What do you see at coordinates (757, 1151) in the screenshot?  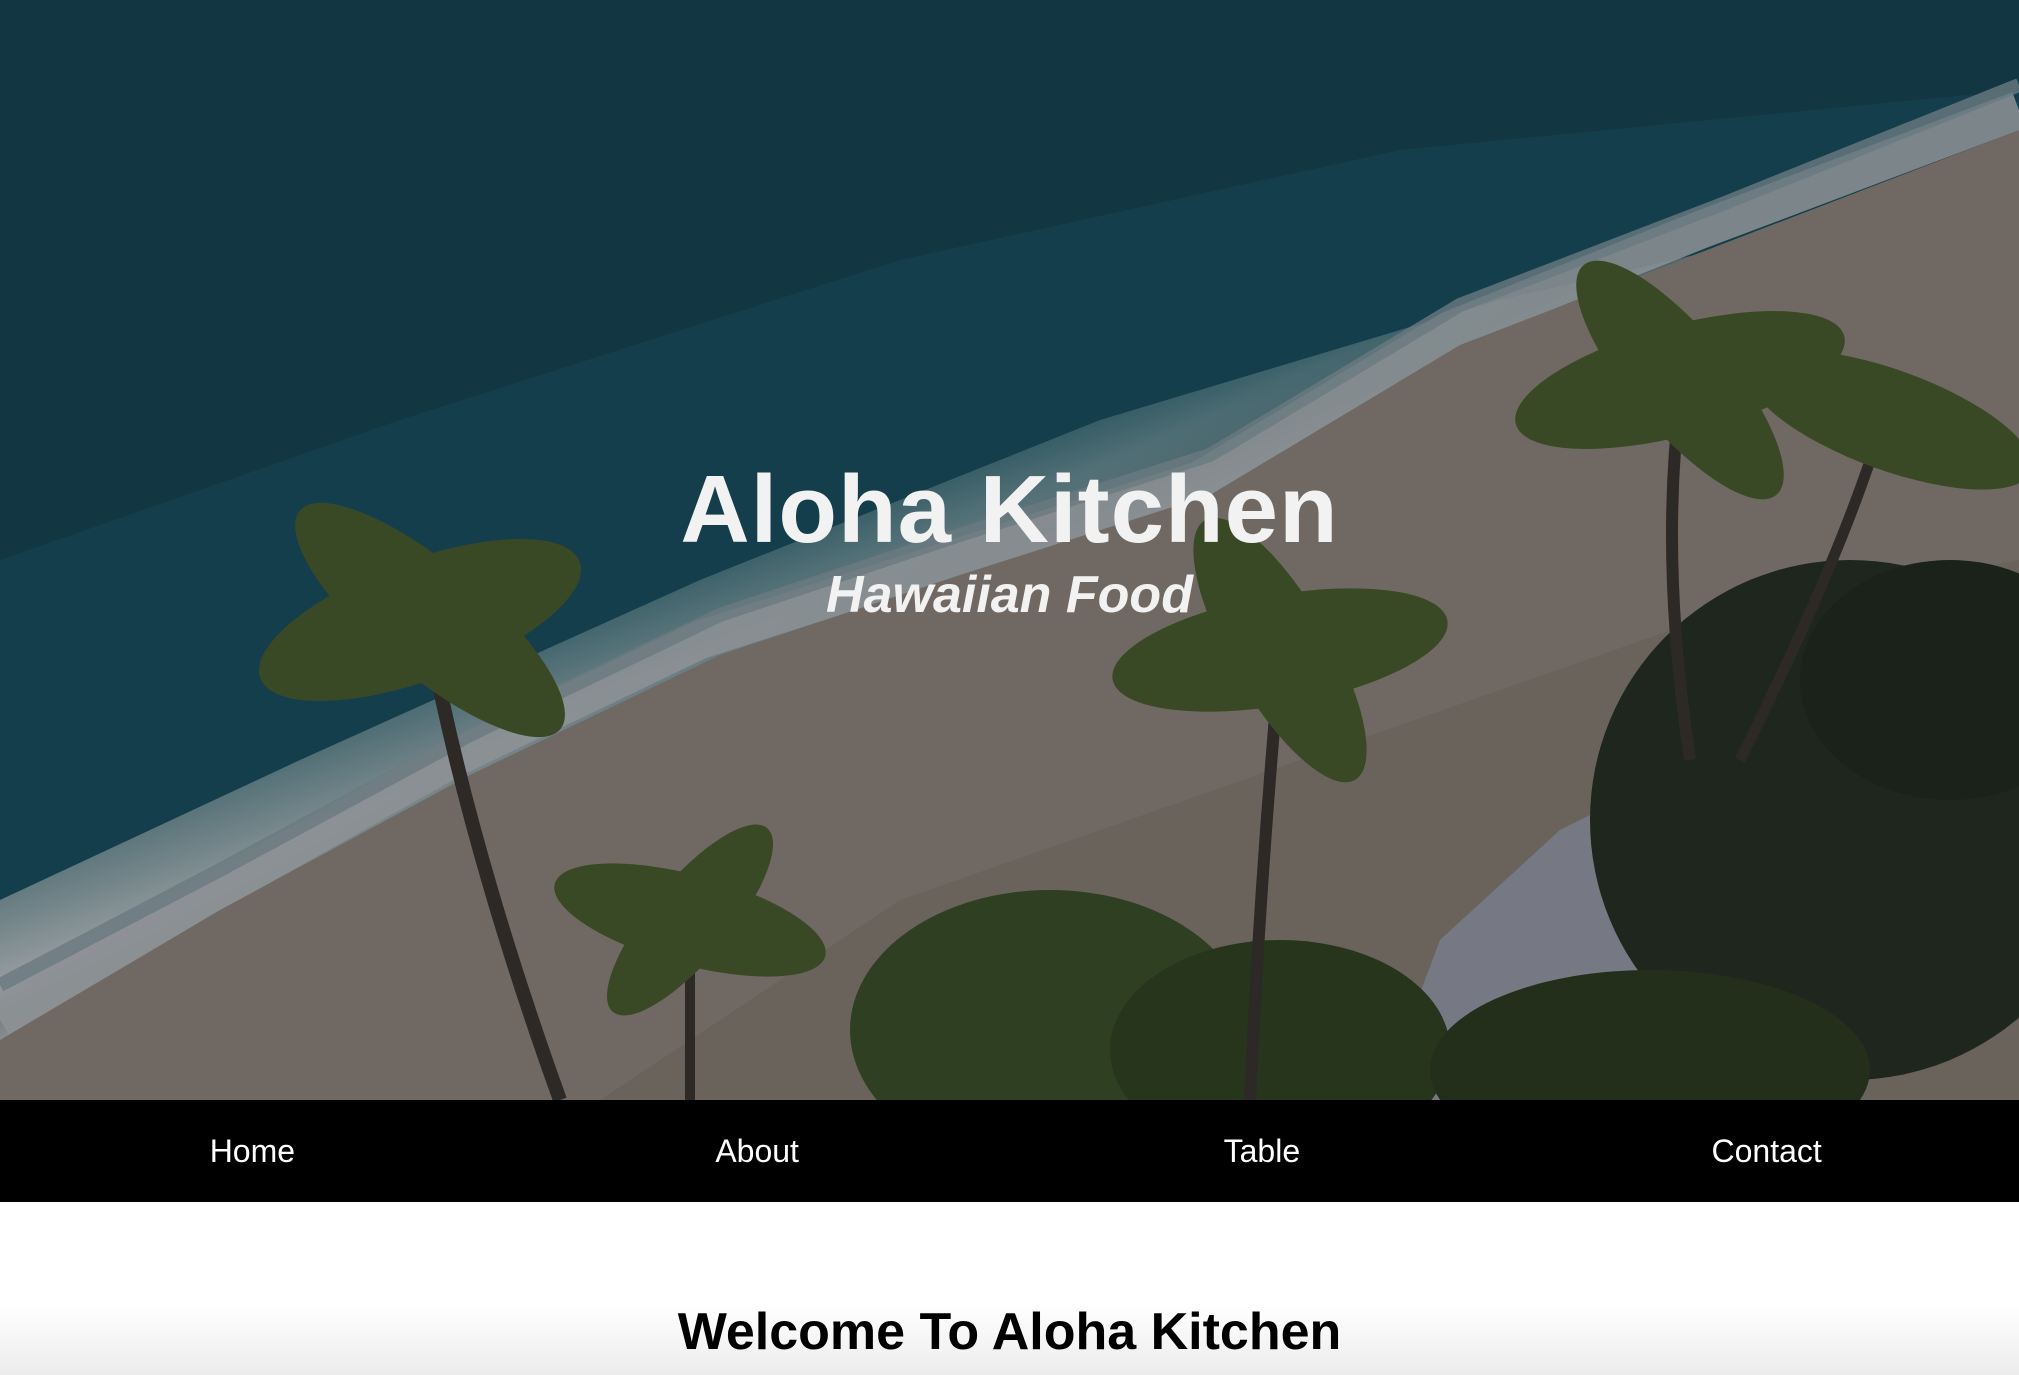 I see `nav-link-about: About` at bounding box center [757, 1151].